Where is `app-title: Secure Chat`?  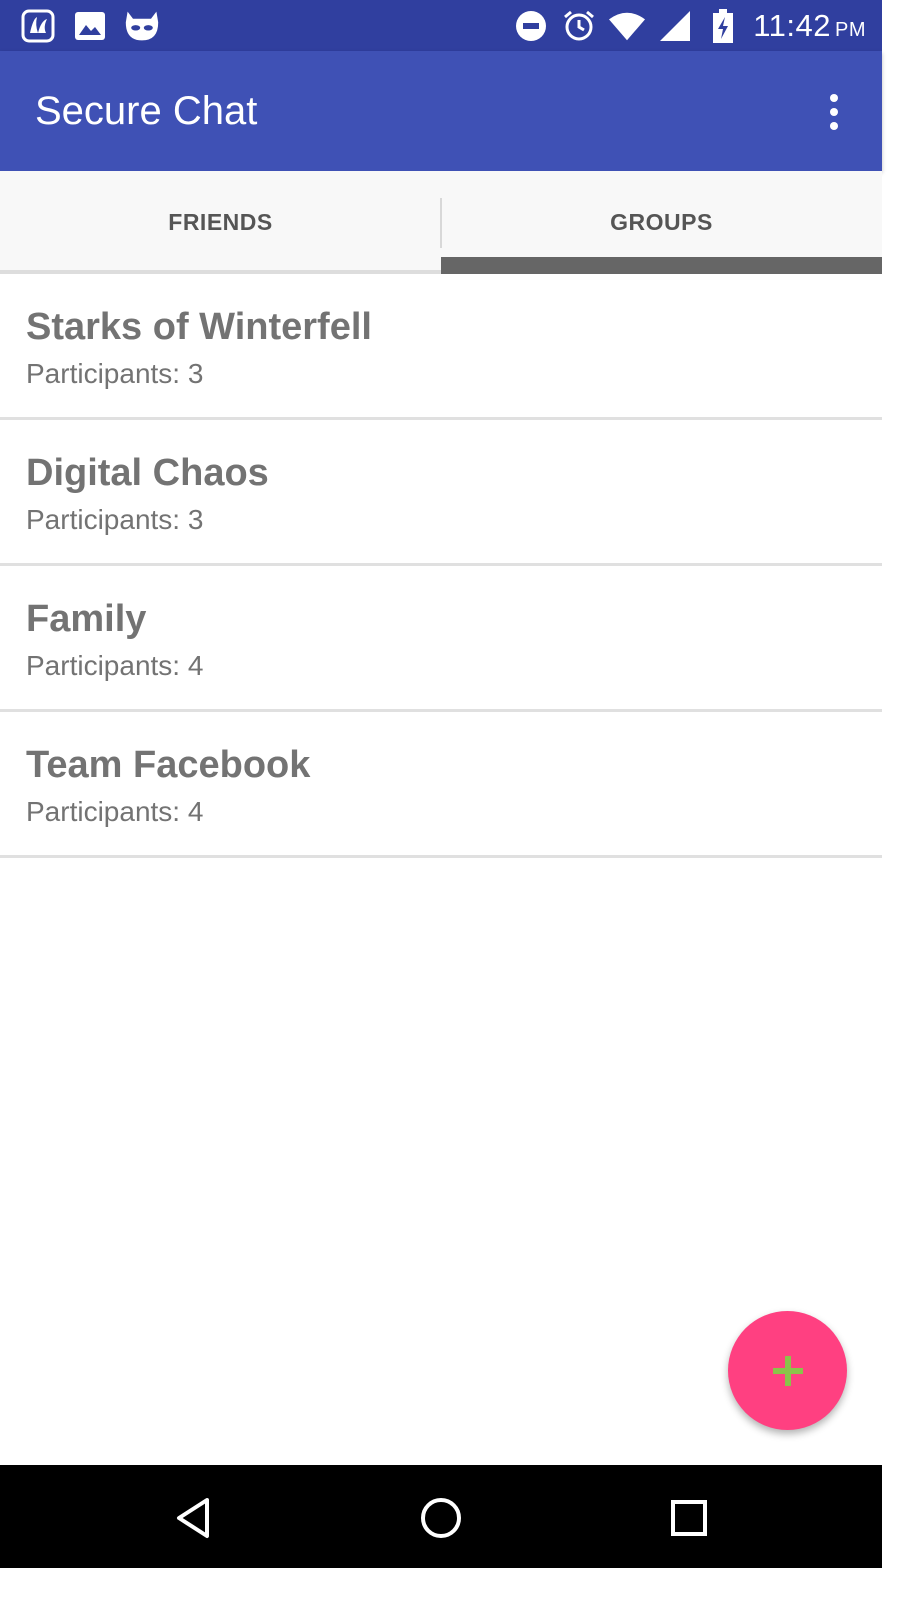 app-title: Secure Chat is located at coordinates (146, 111).